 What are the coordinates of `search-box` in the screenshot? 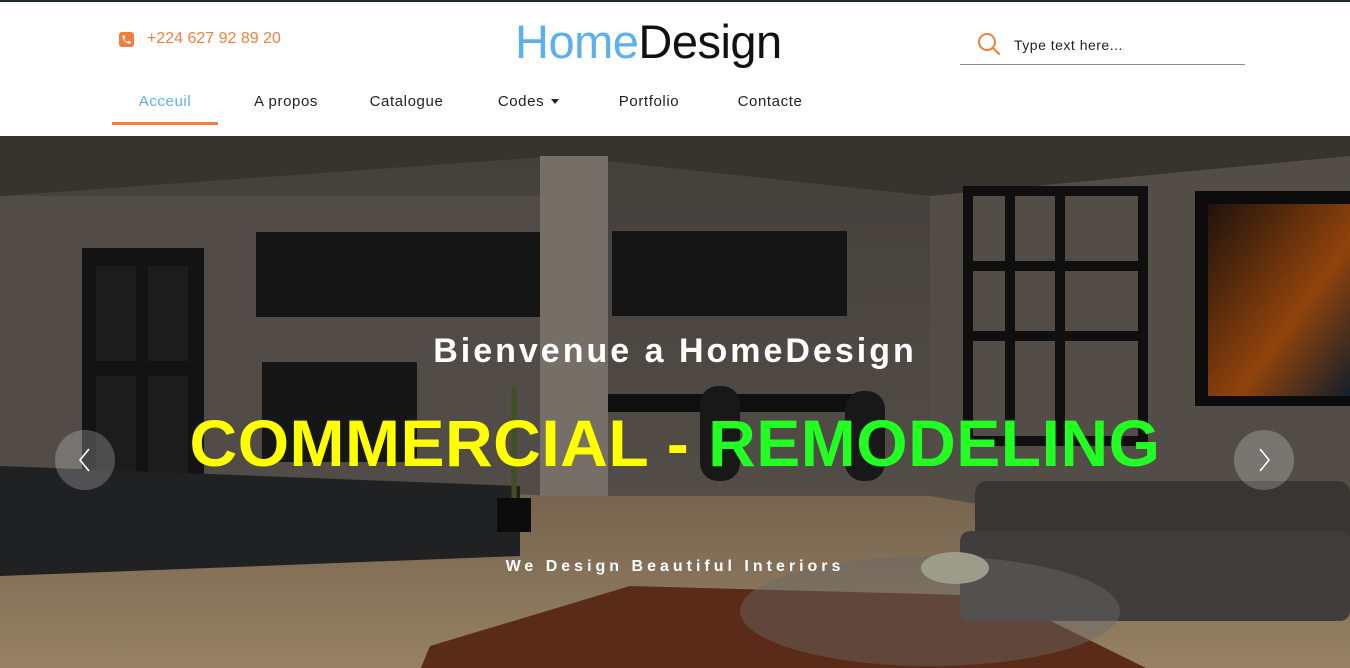 It's located at (1102, 46).